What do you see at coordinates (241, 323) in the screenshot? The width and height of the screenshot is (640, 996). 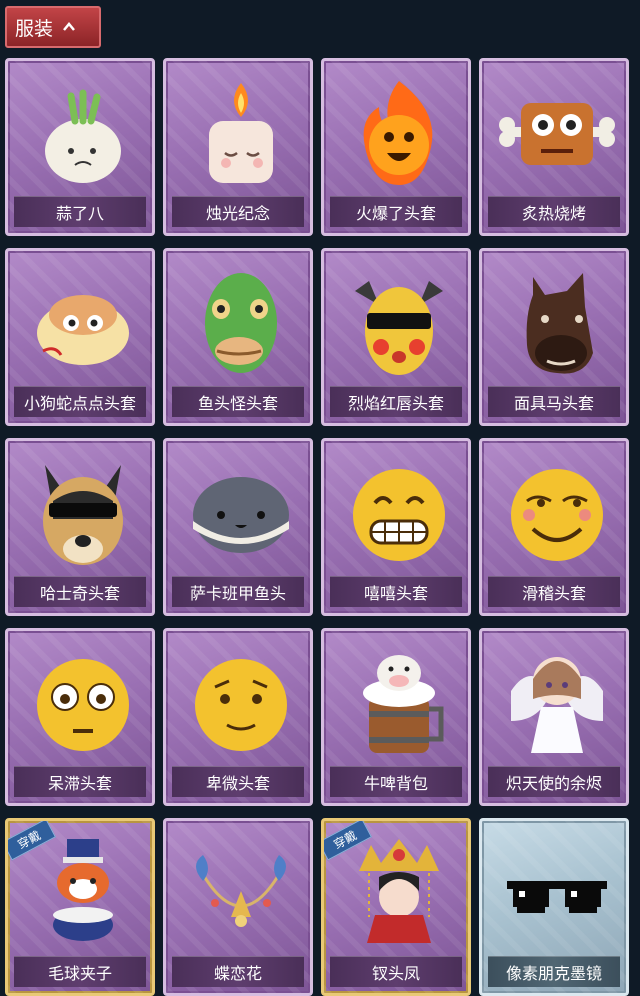 I see `fish-head-icon` at bounding box center [241, 323].